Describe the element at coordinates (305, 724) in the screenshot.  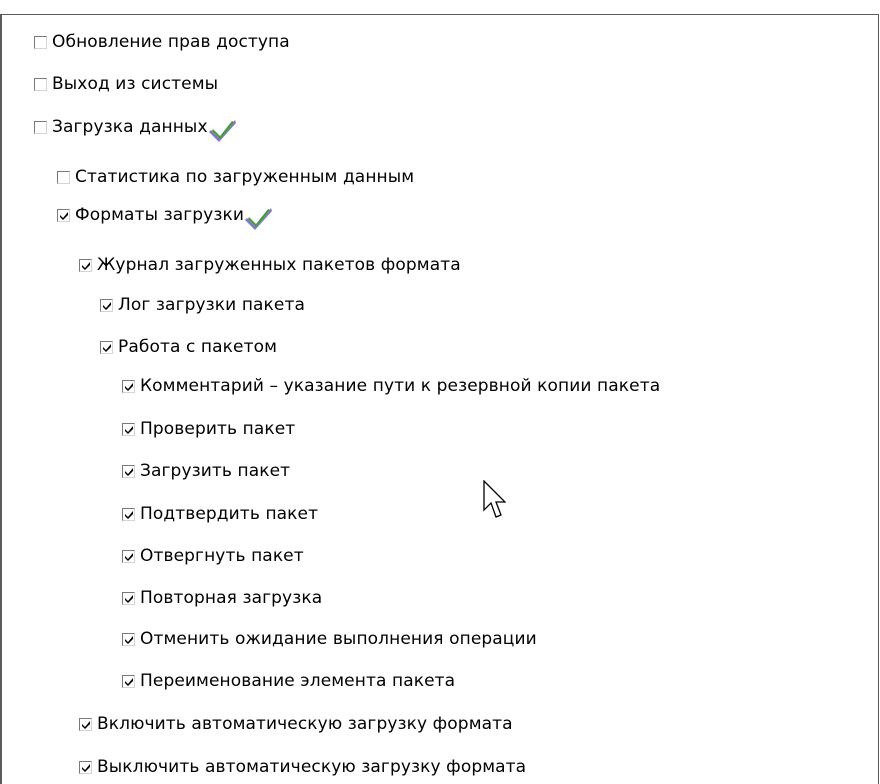
I see `tree-item-label: Включить автоматическую загрузку формата` at that location.